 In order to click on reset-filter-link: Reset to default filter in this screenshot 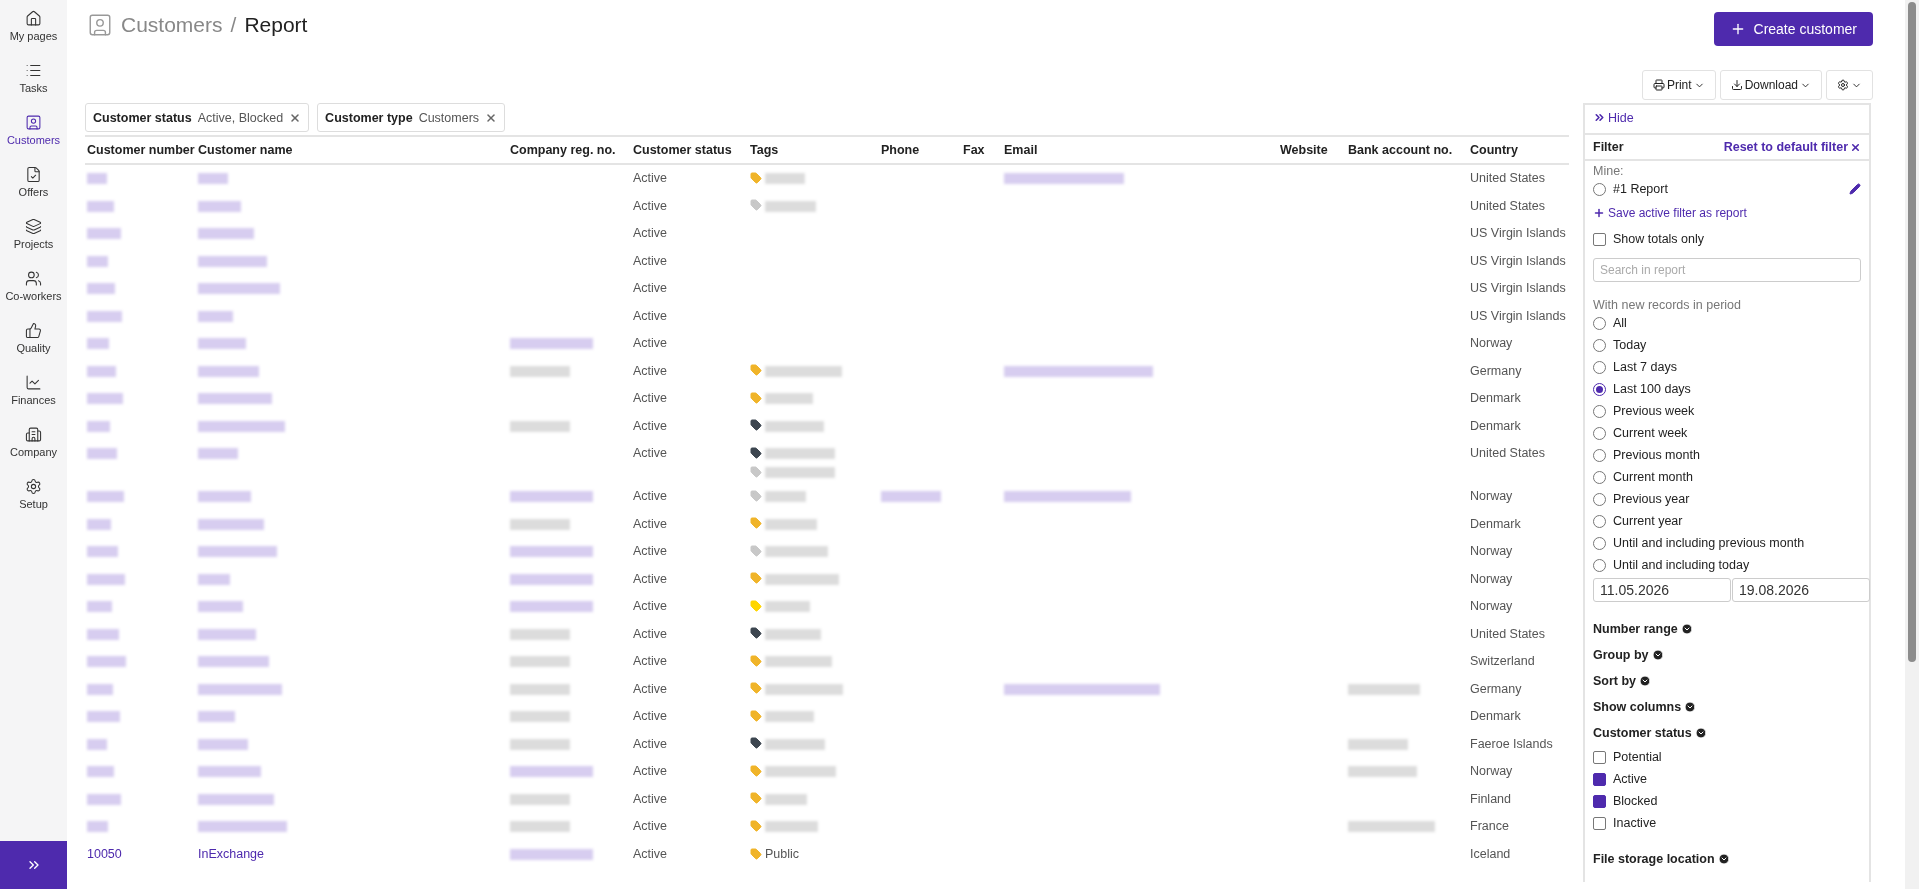, I will do `click(1792, 147)`.